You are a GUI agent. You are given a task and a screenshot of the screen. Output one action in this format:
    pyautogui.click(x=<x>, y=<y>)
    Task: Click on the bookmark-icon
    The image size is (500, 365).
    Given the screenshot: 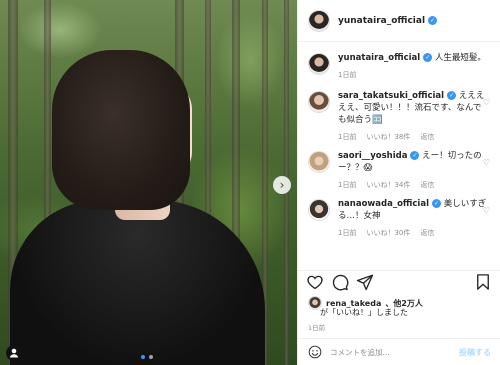 What is the action you would take?
    pyautogui.click(x=483, y=282)
    